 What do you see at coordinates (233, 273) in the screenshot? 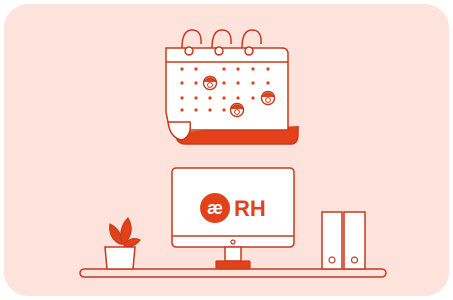
I see `desk-surface` at bounding box center [233, 273].